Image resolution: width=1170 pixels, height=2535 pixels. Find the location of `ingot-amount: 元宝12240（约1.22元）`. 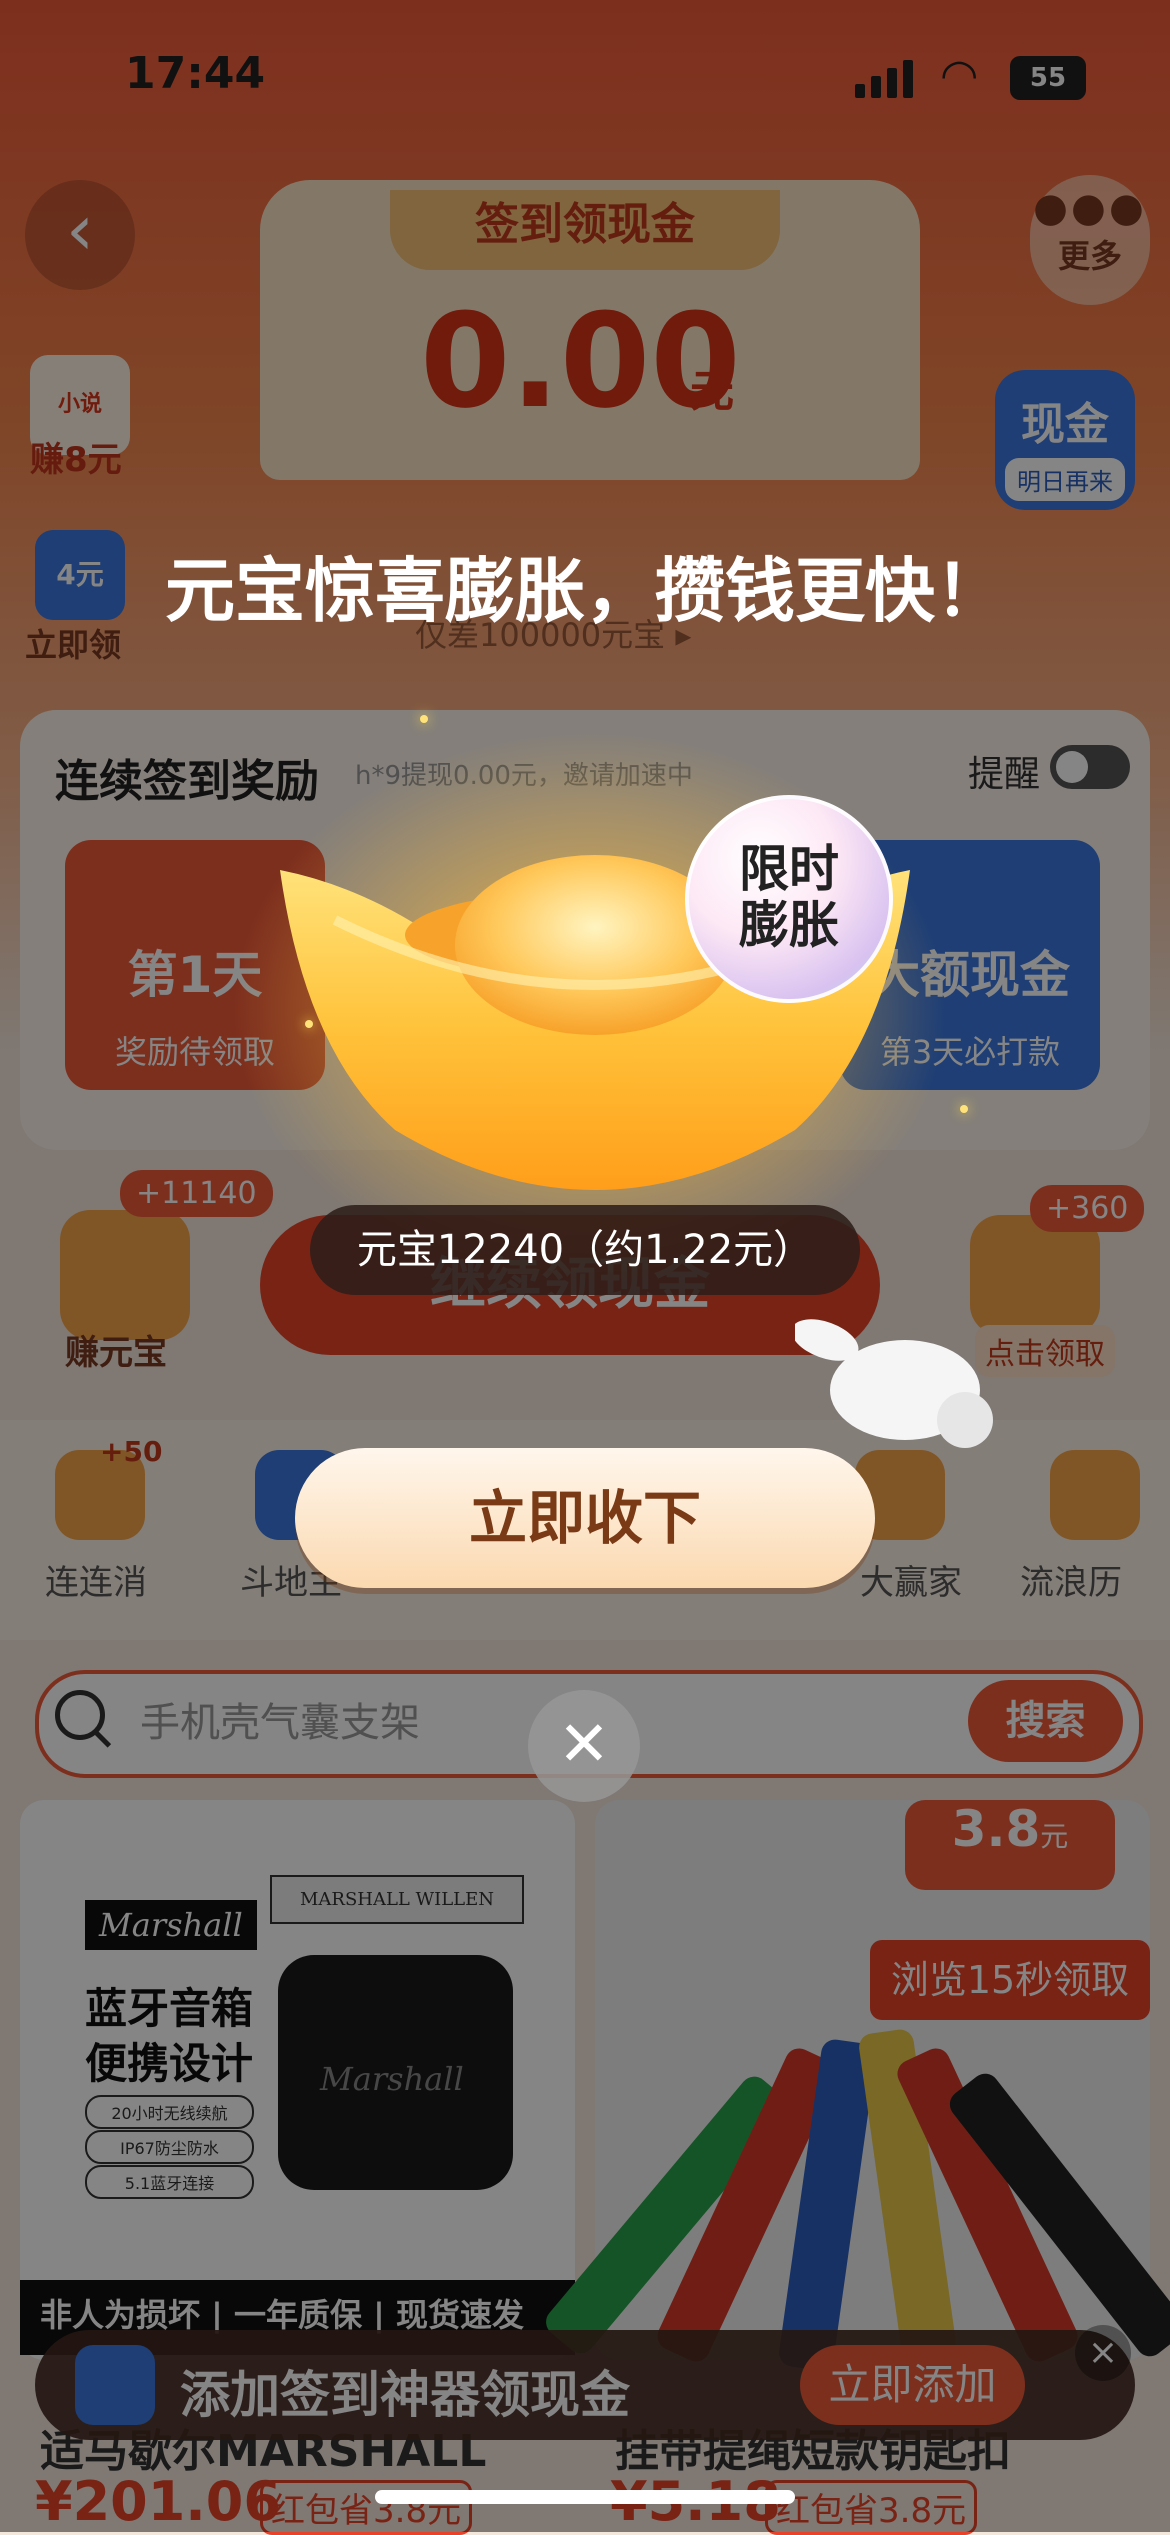

ingot-amount: 元宝12240（约1.22元） is located at coordinates (585, 1250).